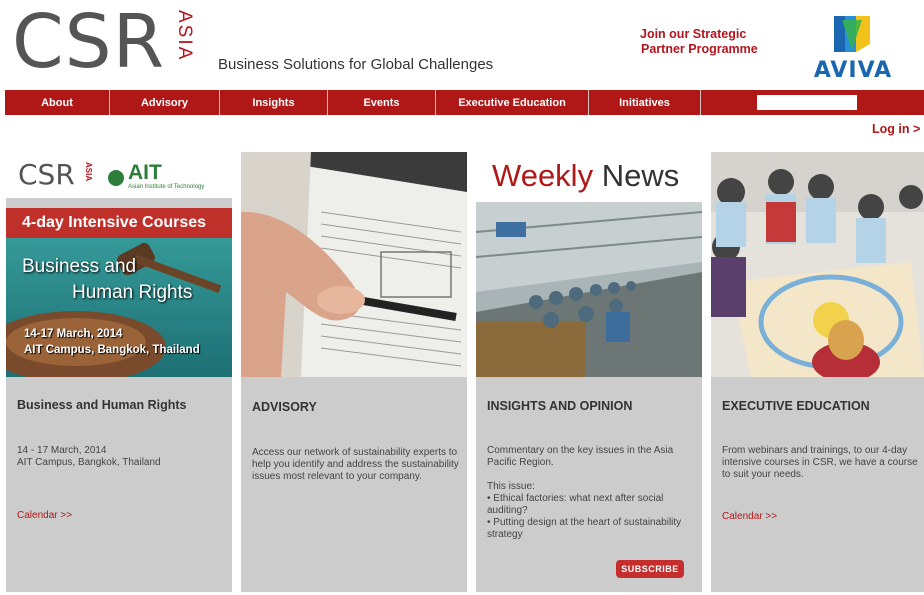 This screenshot has height=595, width=924. Describe the element at coordinates (796, 406) in the screenshot. I see `card-title: EXECUTIVE EDUCATION` at that location.